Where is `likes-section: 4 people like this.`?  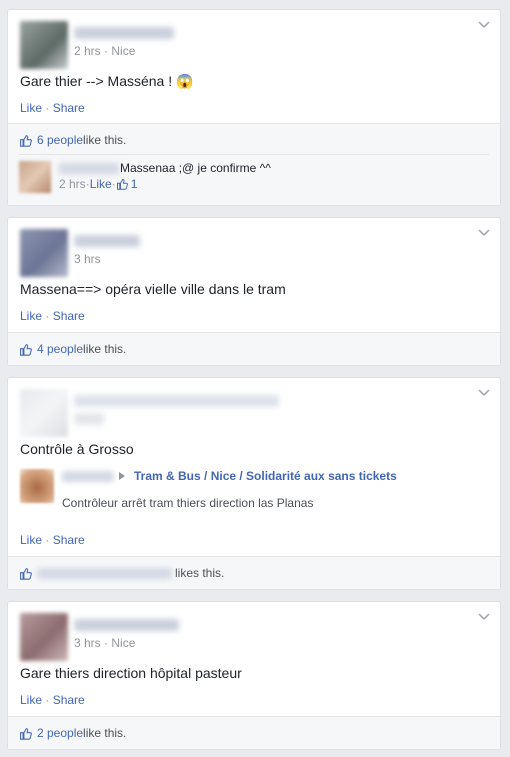 likes-section: 4 people like this. is located at coordinates (254, 348).